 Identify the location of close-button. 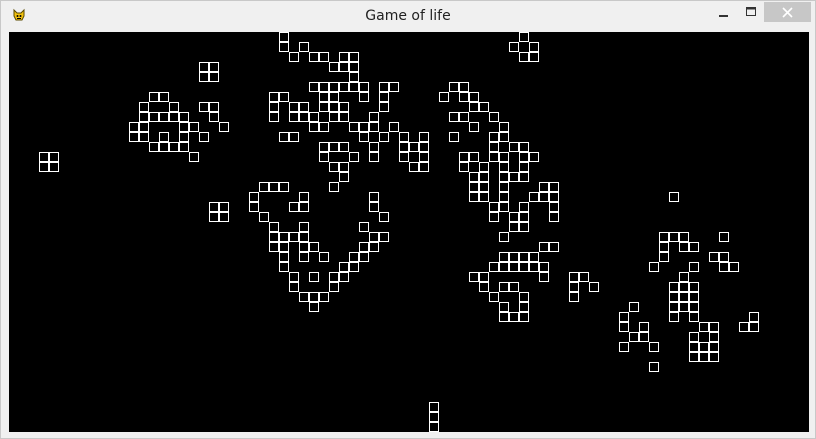
(787, 12).